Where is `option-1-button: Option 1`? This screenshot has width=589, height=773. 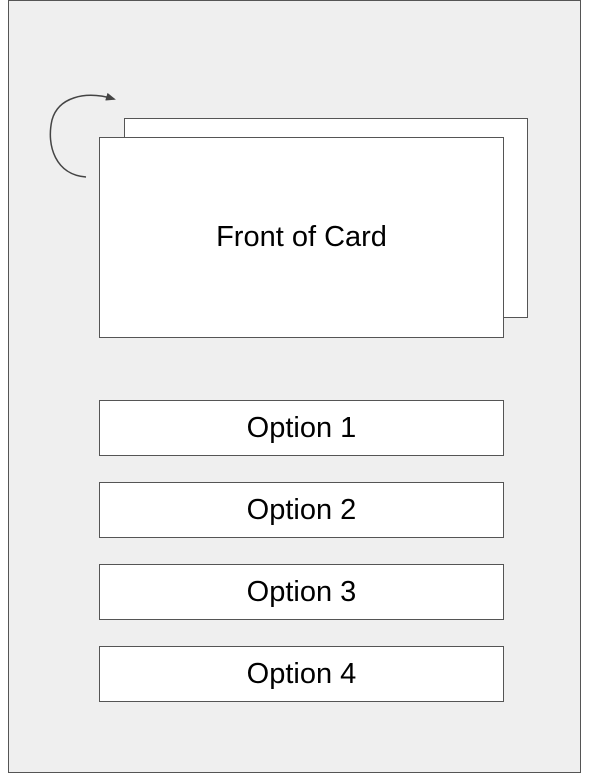 option-1-button: Option 1 is located at coordinates (301, 428).